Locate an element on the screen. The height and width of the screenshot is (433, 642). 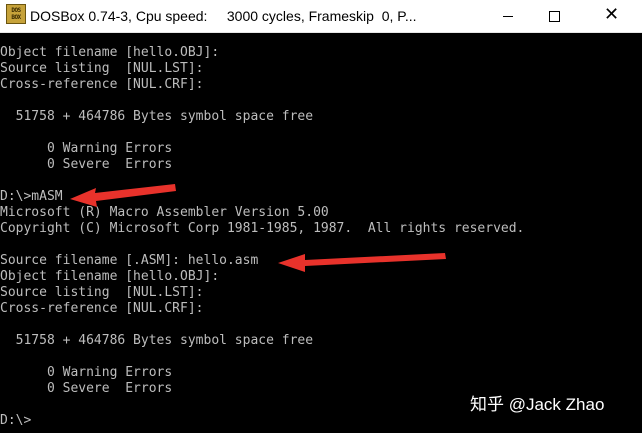
zhihu-watermark: 知乎 @Jack Zhao is located at coordinates (537, 404).